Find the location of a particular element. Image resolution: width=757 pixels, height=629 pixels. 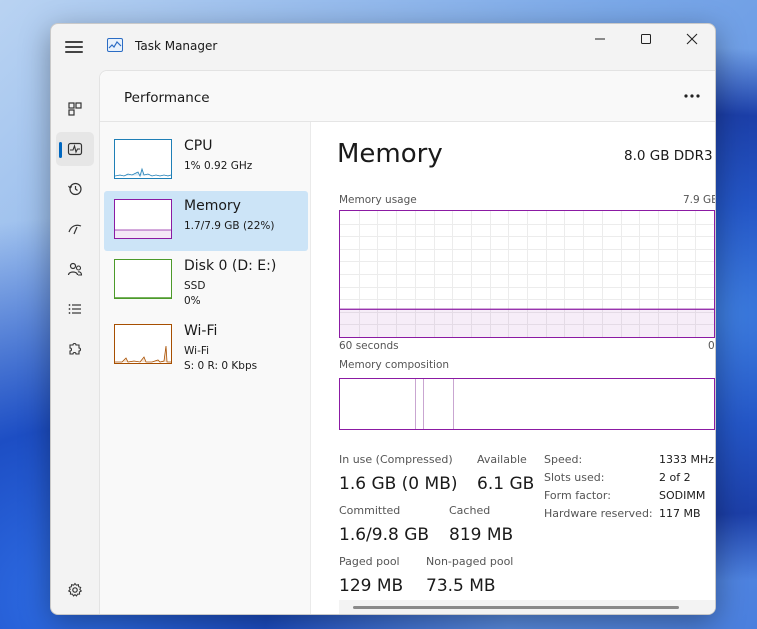

details-list-icon is located at coordinates (74, 309).